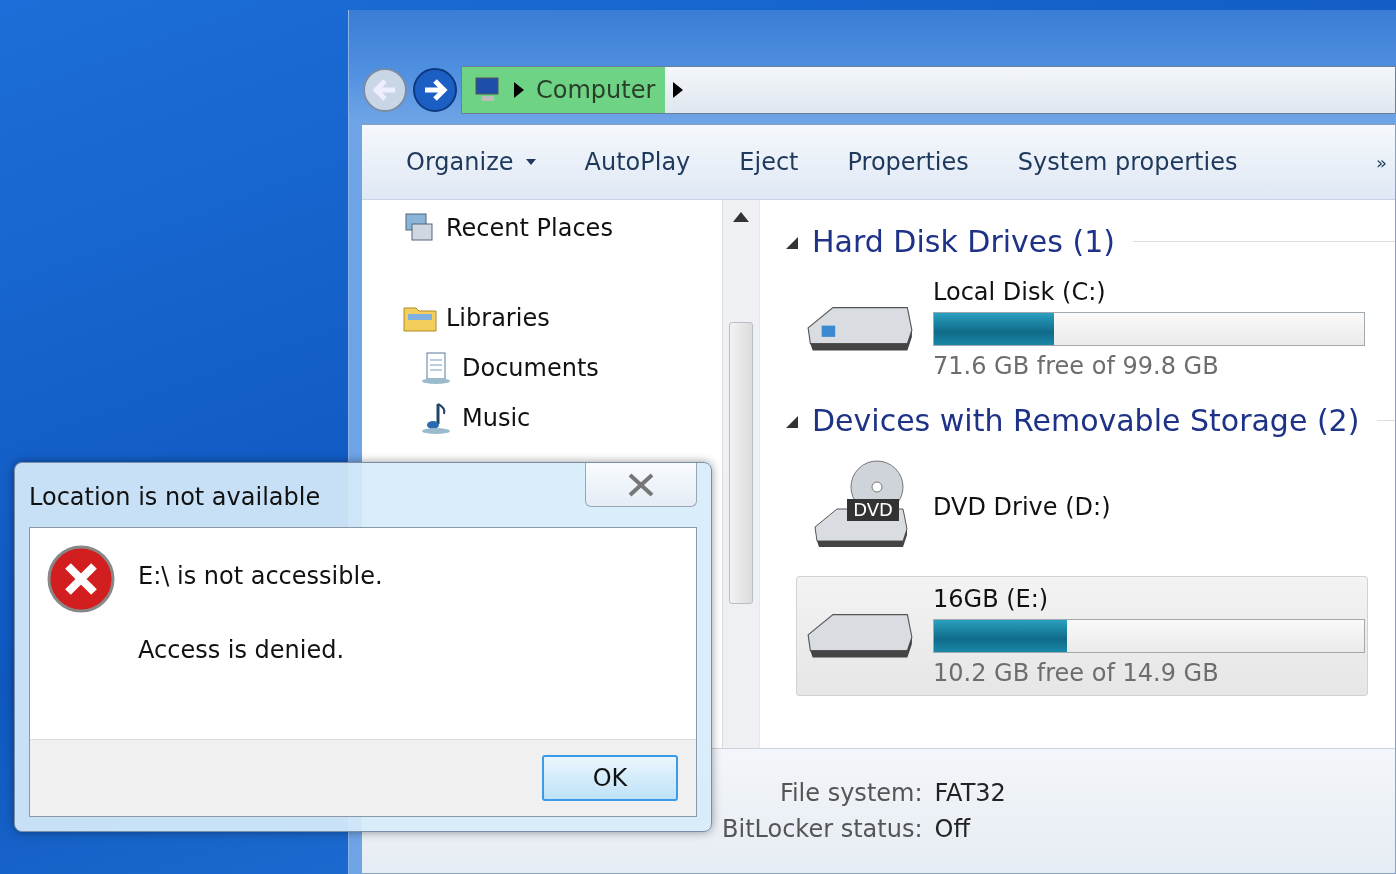  Describe the element at coordinates (242, 650) in the screenshot. I see `error-detail: Access is denied.` at that location.